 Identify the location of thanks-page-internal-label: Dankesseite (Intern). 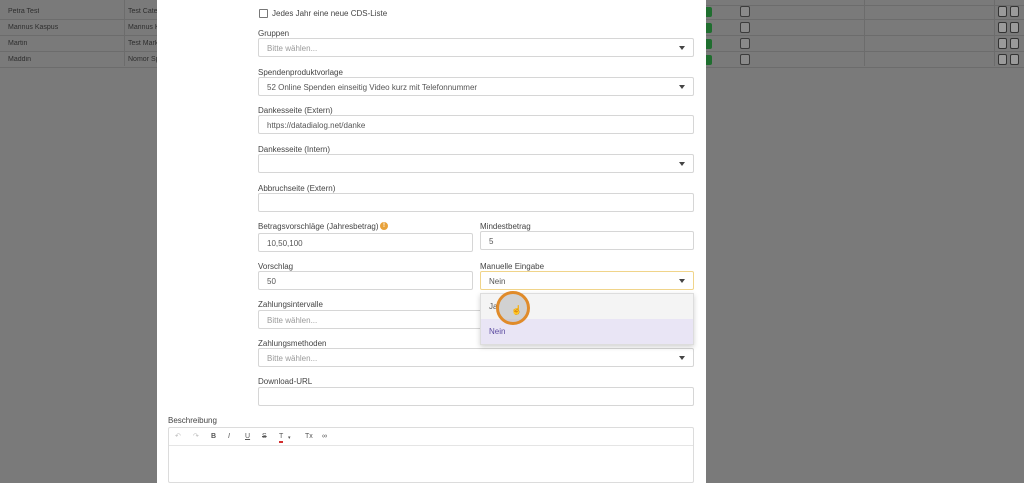
(294, 149).